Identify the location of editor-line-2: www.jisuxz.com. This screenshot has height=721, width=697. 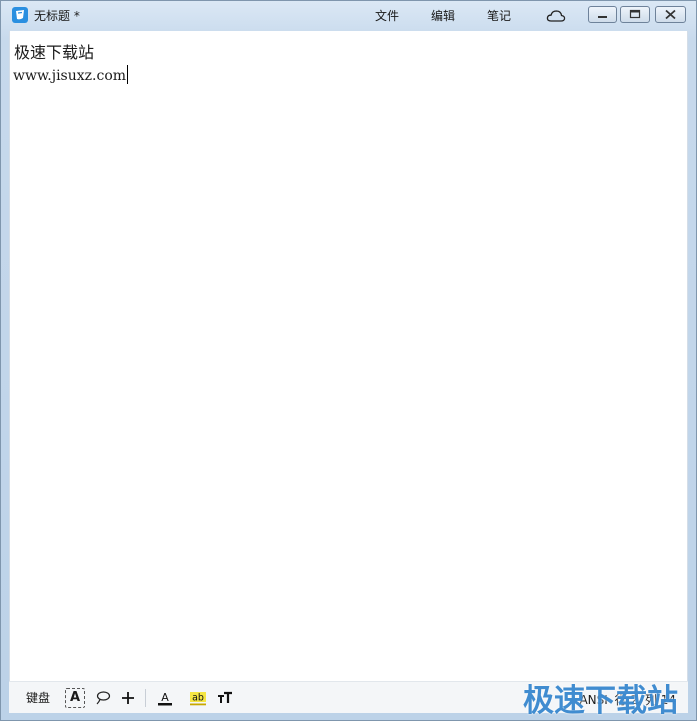
(71, 74).